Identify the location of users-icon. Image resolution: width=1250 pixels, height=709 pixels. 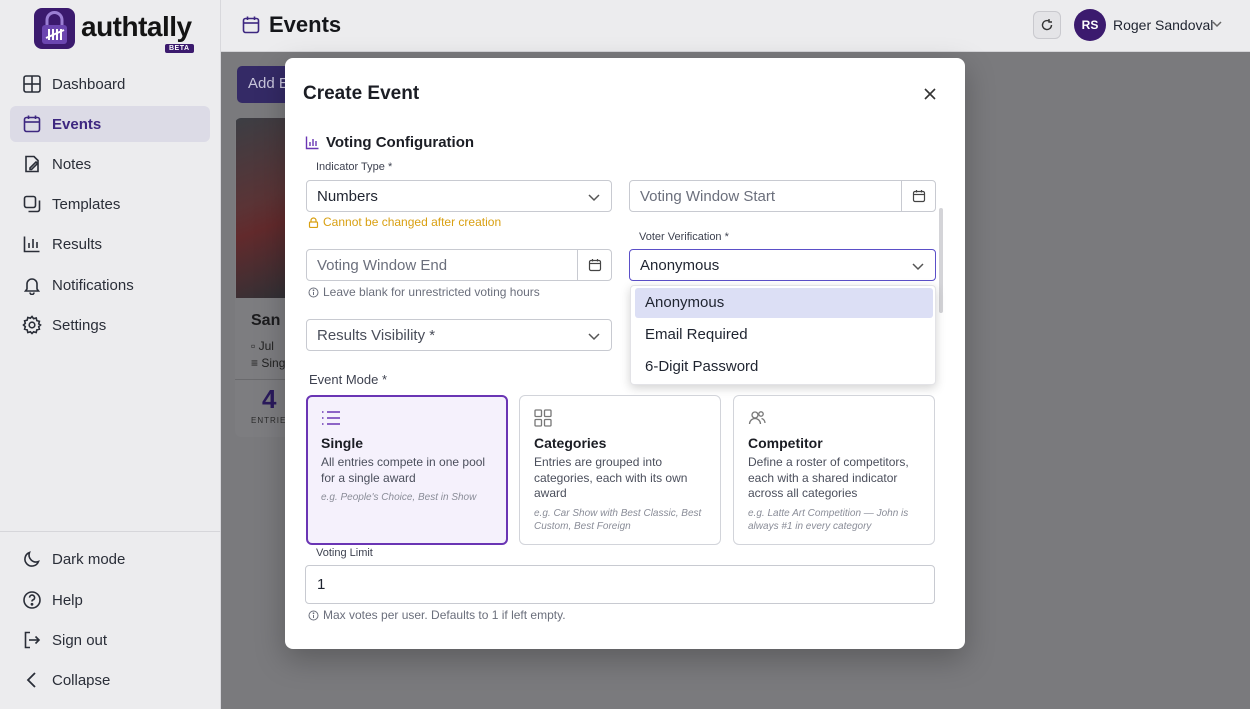
(757, 418).